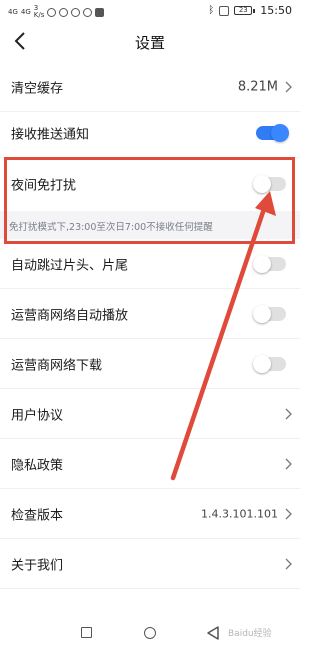  Describe the element at coordinates (150, 564) in the screenshot. I see `about-us-row: 关于我们` at that location.